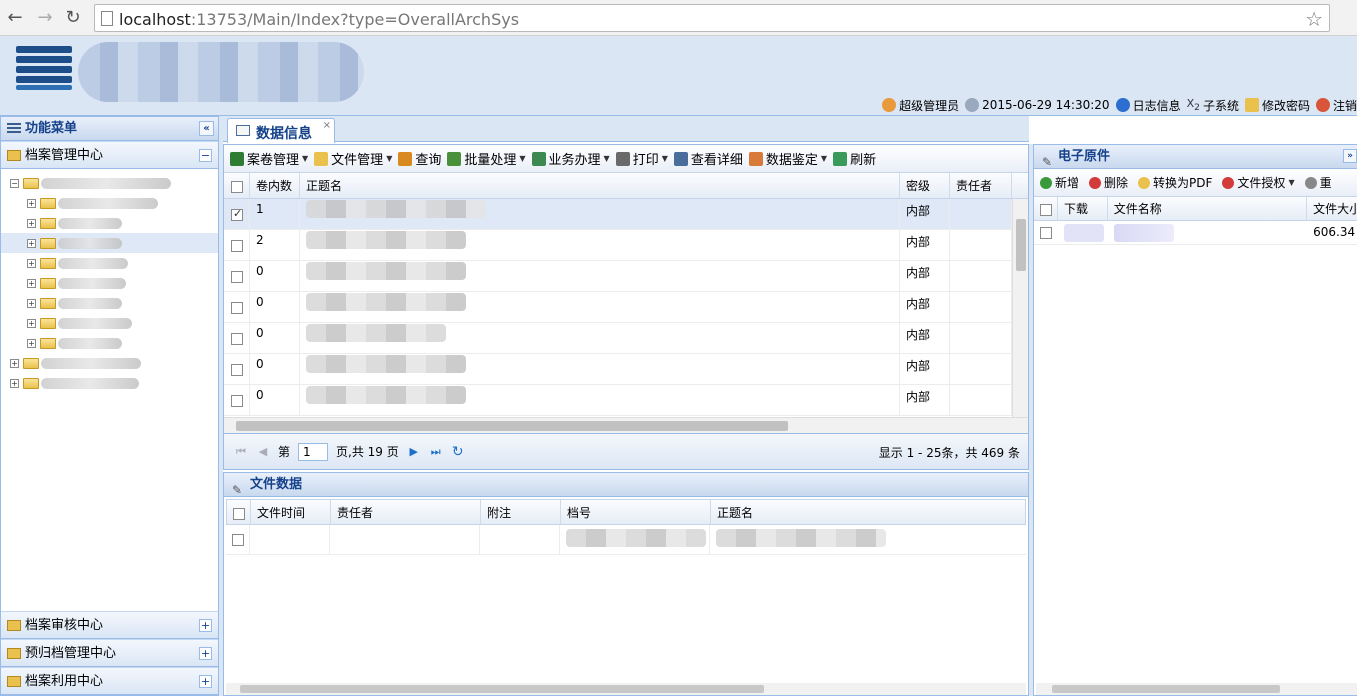 This screenshot has height=696, width=1357. I want to click on accordion-collapse-icon: −, so click(205, 155).